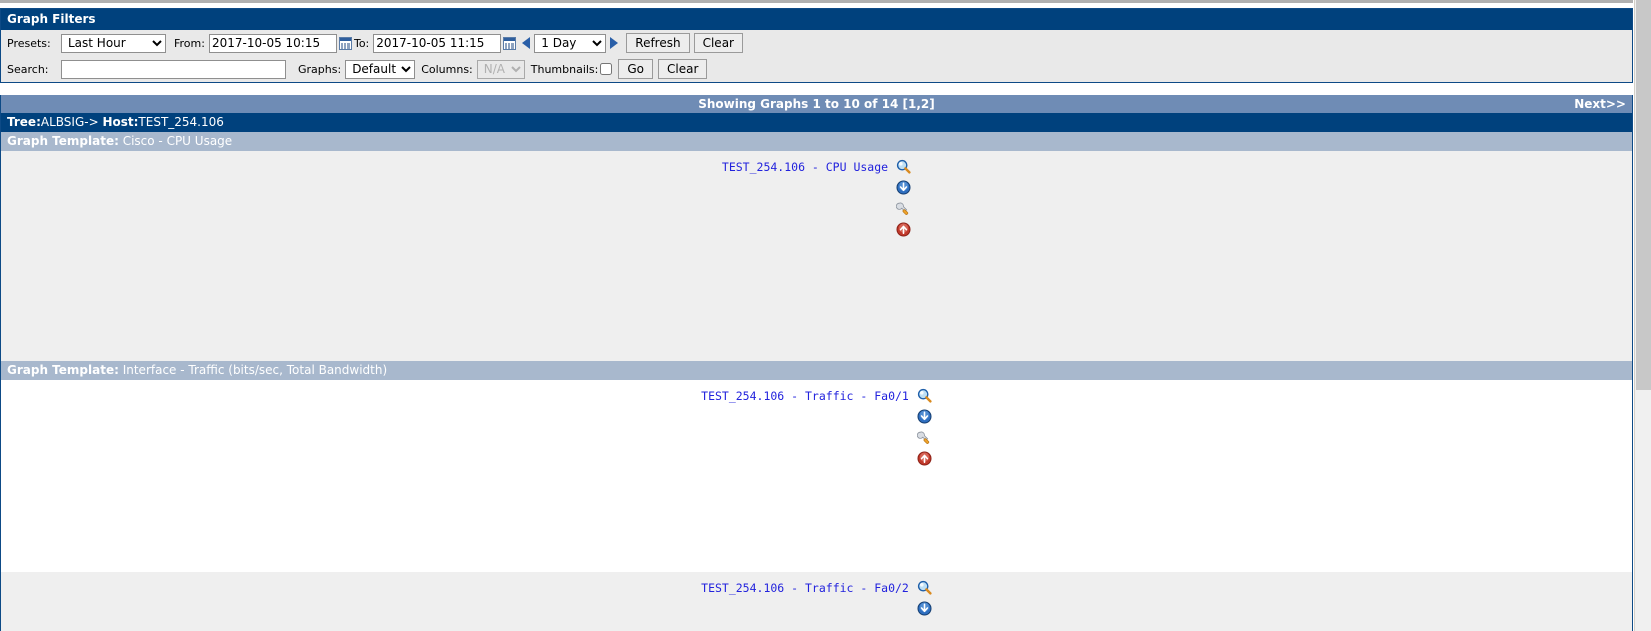  Describe the element at coordinates (24, 122) in the screenshot. I see `tree-key-label: Tree:` at that location.